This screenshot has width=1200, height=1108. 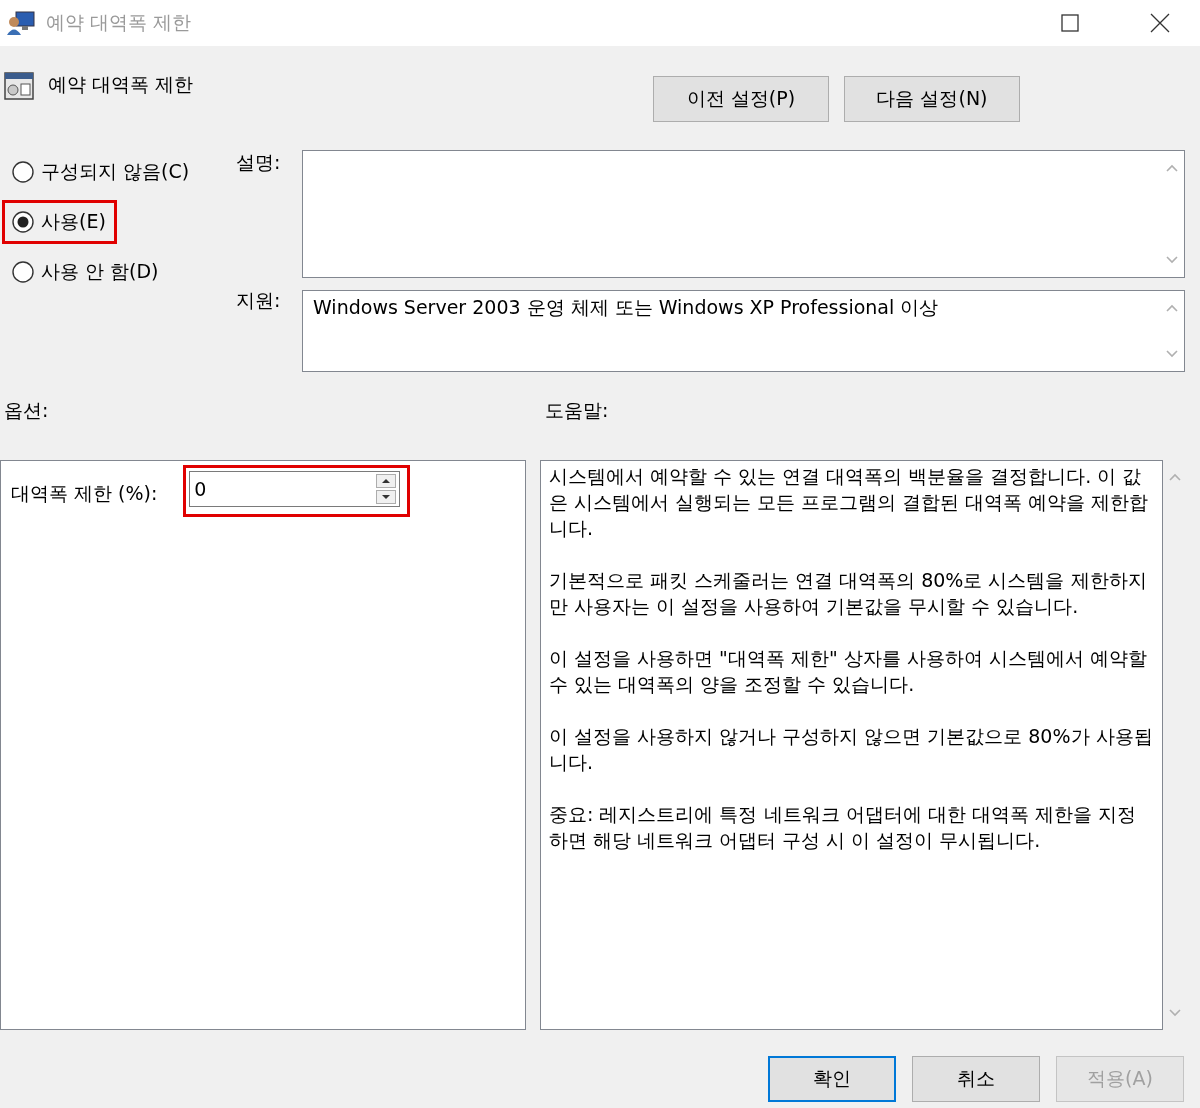 I want to click on help-paragraph: 이 설정을 사용하면 "대역폭 제한" 상자를 사용하여 시스템에서 예약할 수 있는 대역폭의 양을 조정할 수 있습니다., so click(x=848, y=671).